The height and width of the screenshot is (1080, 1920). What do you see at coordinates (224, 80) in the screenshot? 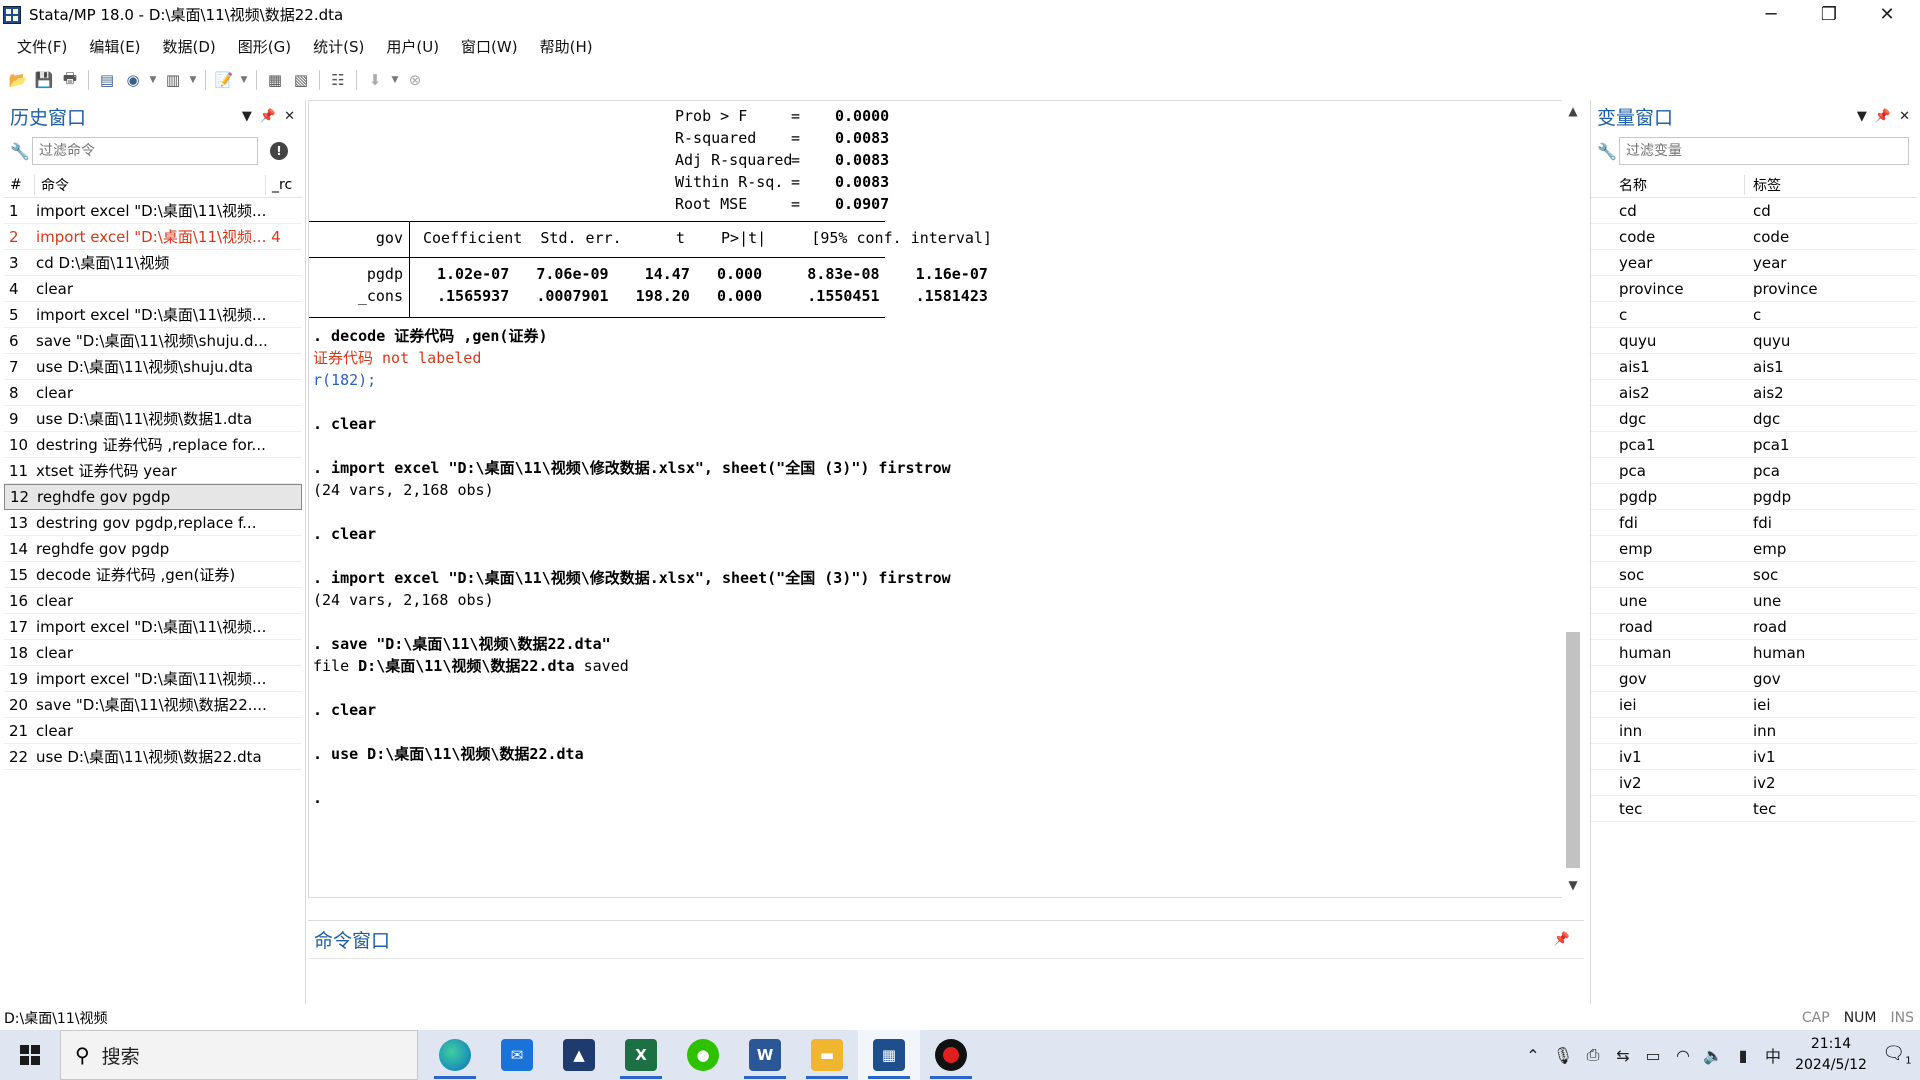
I see `do-file-editor-icon: 📝` at bounding box center [224, 80].